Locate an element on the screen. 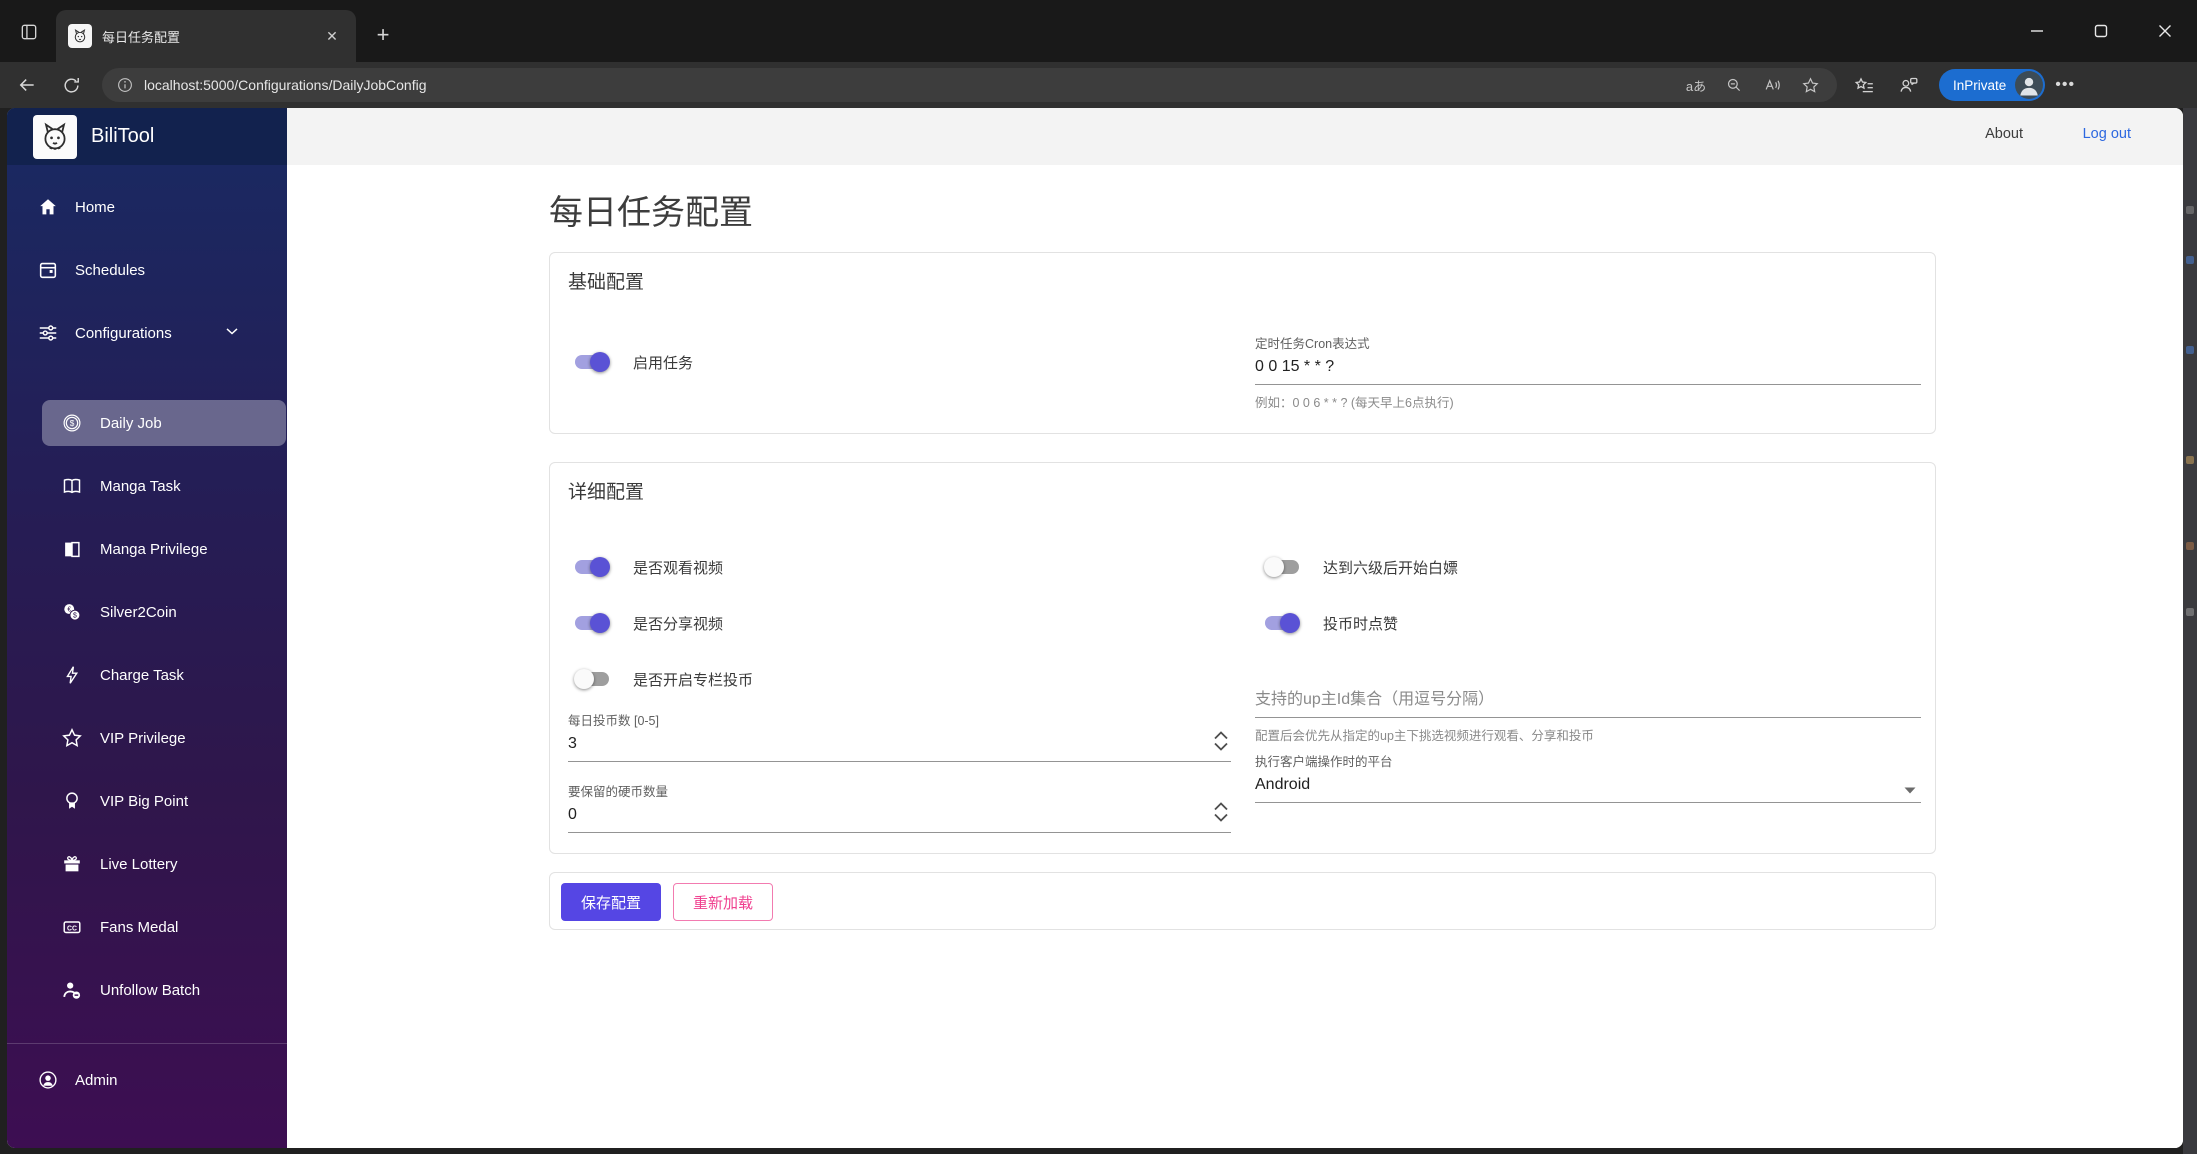  sidebar-item-manga-privilege: Manga Privilege is located at coordinates (147, 549).